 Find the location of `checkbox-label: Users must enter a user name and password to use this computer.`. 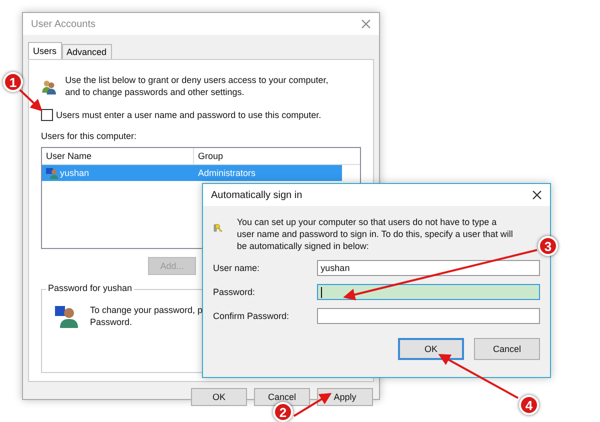

checkbox-label: Users must enter a user name and password to use this computer. is located at coordinates (189, 115).